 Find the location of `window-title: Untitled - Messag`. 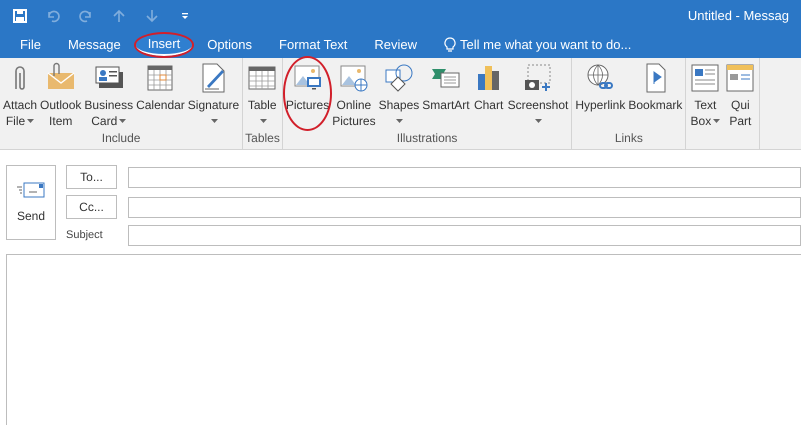

window-title: Untitled - Messag is located at coordinates (738, 15).